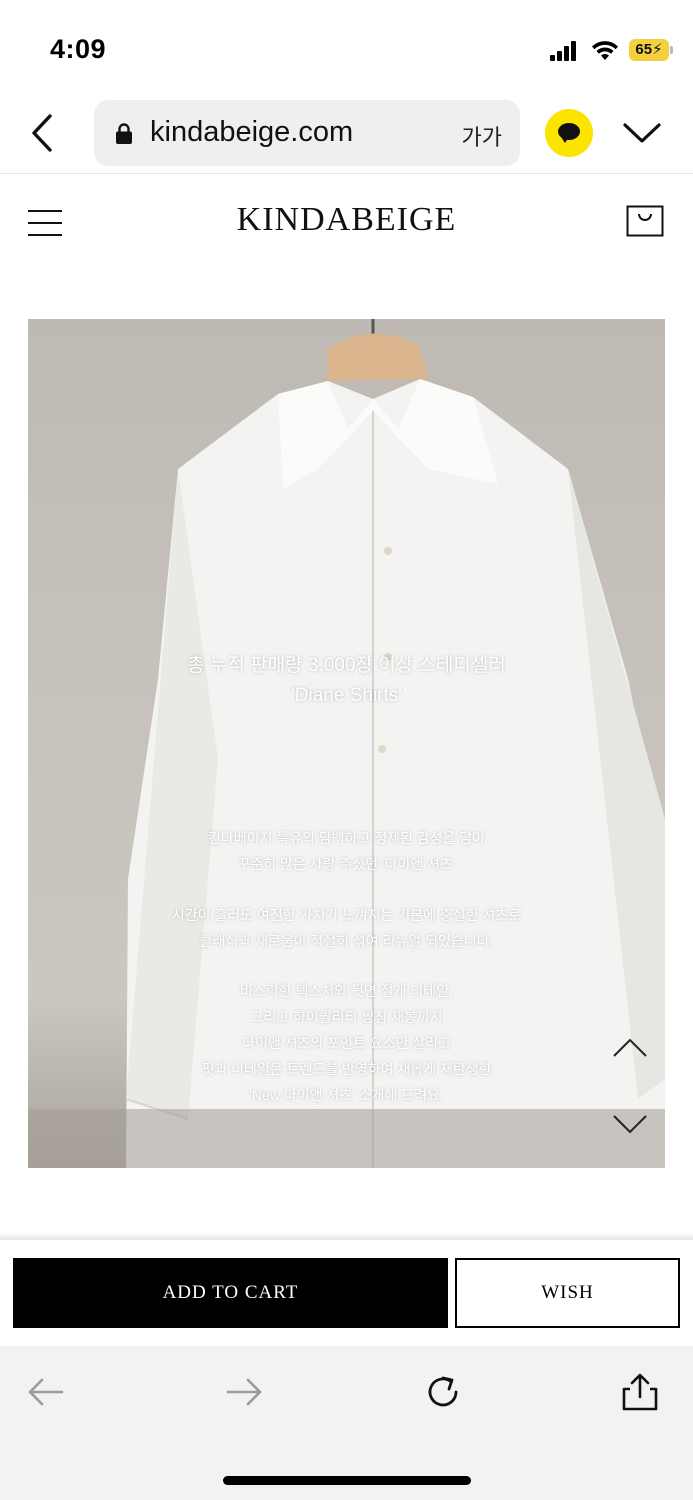 This screenshot has height=1500, width=693. I want to click on action-bar: ADD TO CART WISH, so click(346, 1293).